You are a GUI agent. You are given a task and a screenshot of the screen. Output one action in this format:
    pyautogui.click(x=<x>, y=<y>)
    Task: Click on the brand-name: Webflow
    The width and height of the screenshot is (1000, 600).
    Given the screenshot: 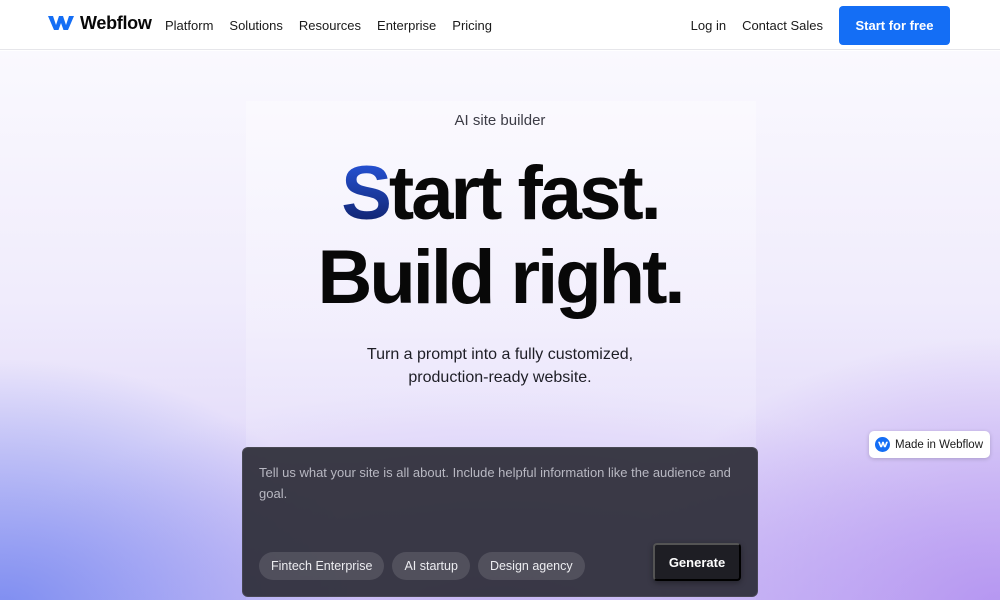 What is the action you would take?
    pyautogui.click(x=116, y=22)
    